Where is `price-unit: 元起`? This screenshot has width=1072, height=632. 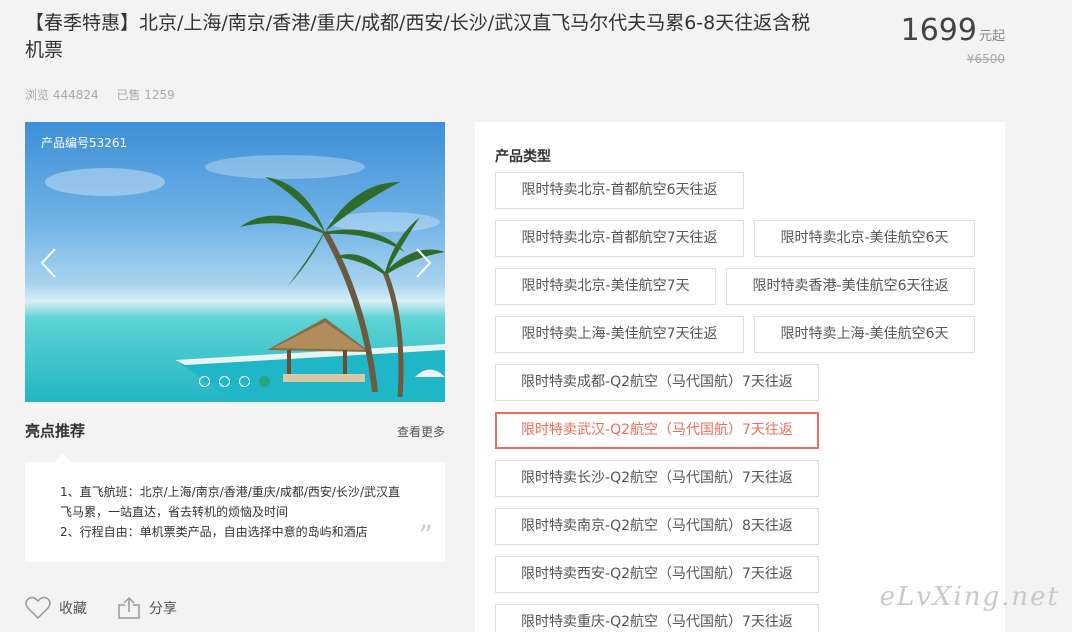 price-unit: 元起 is located at coordinates (991, 36).